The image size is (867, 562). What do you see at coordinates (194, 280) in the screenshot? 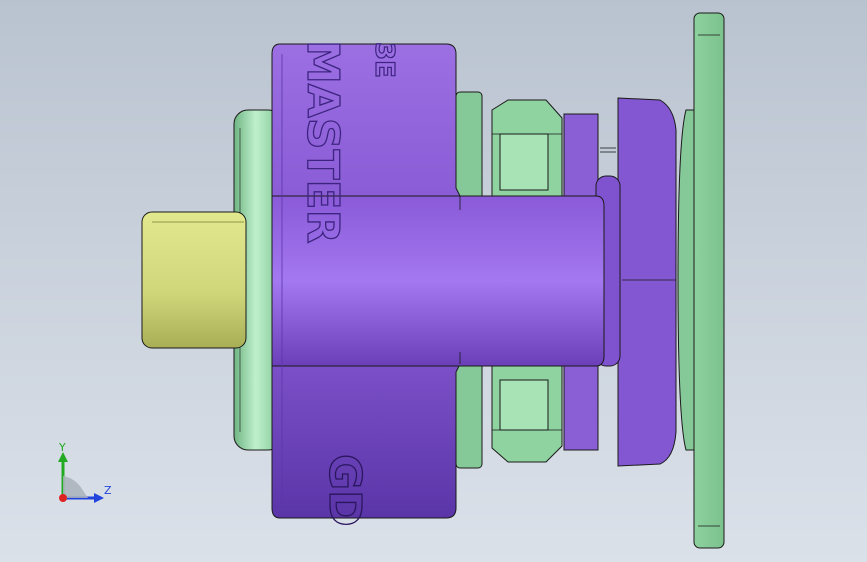
I see `contact-pin` at bounding box center [194, 280].